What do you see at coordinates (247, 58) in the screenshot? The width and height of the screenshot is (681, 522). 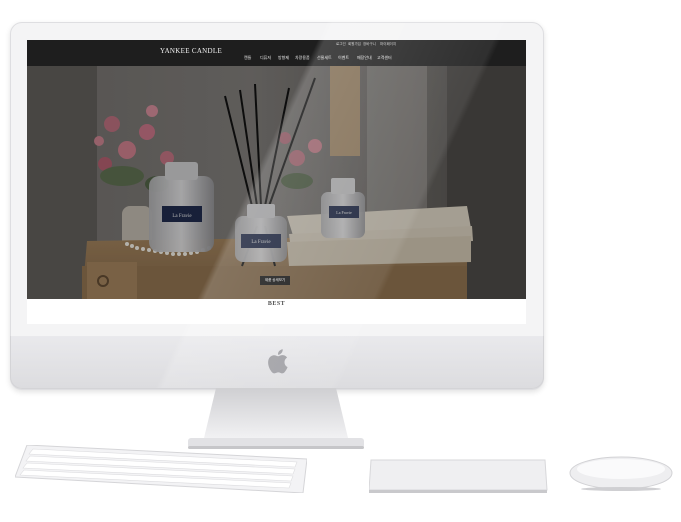 I see `nav-item-candle: 캔들` at bounding box center [247, 58].